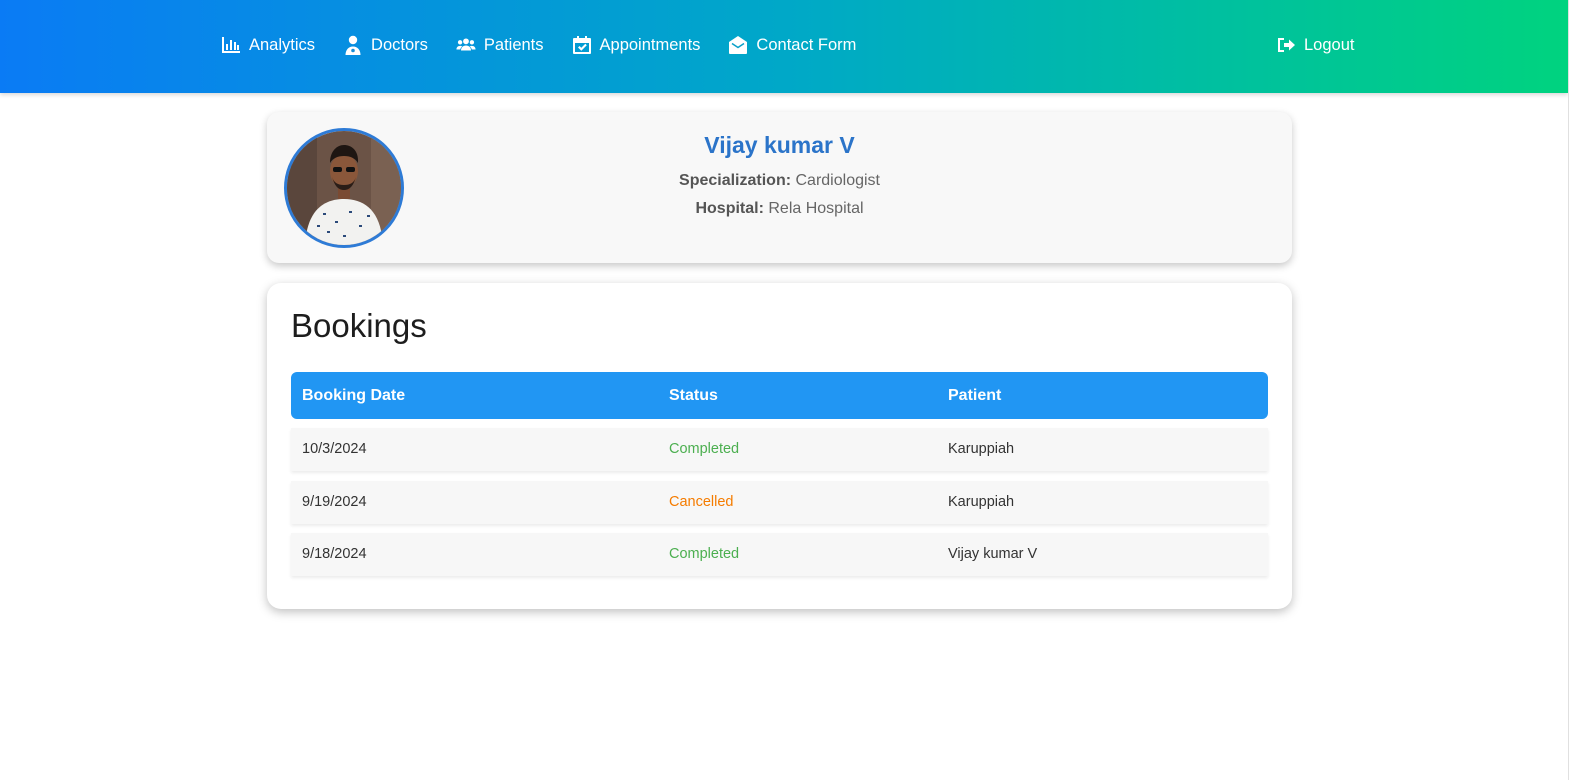  What do you see at coordinates (513, 44) in the screenshot?
I see `nav-patients-label: Patients` at bounding box center [513, 44].